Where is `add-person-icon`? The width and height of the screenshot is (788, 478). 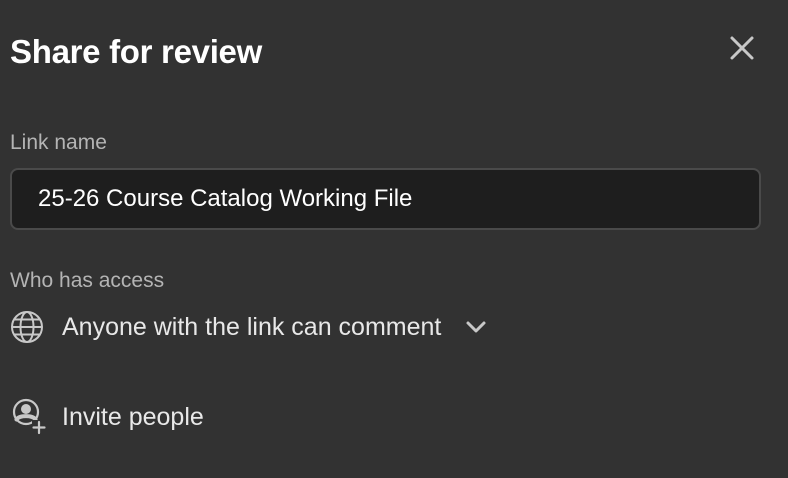
add-person-icon is located at coordinates (29, 417).